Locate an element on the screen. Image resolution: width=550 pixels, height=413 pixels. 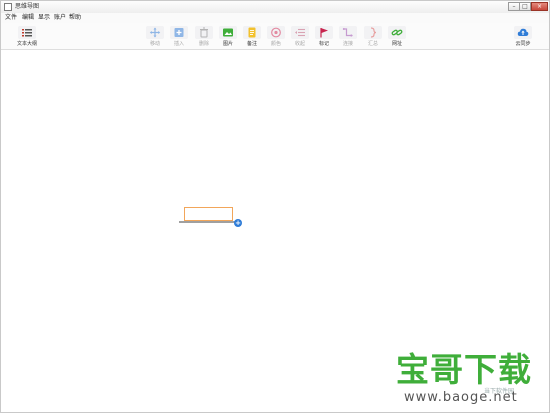
color-label: 颜色 is located at coordinates (275, 44).